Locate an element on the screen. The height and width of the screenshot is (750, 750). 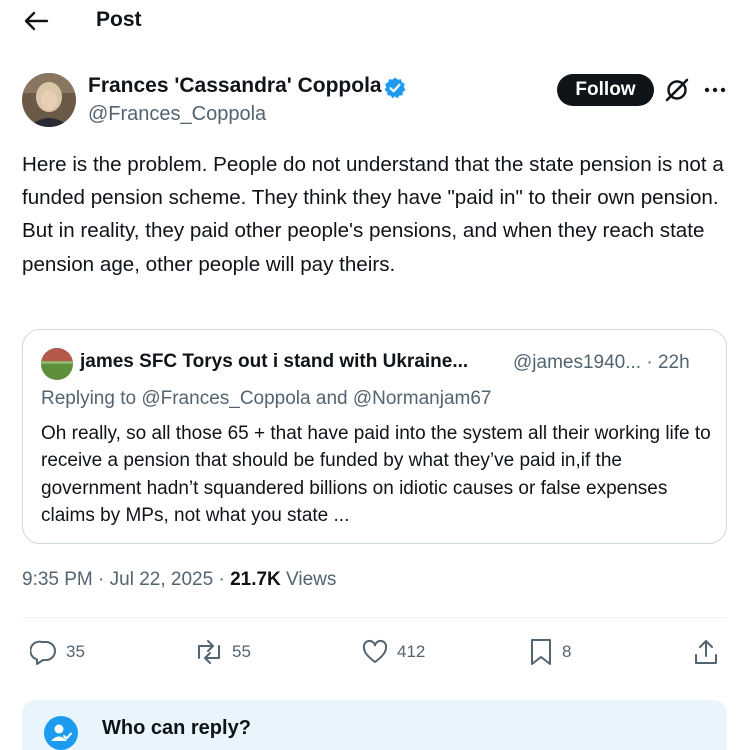
quoted-avatar is located at coordinates (57, 364).